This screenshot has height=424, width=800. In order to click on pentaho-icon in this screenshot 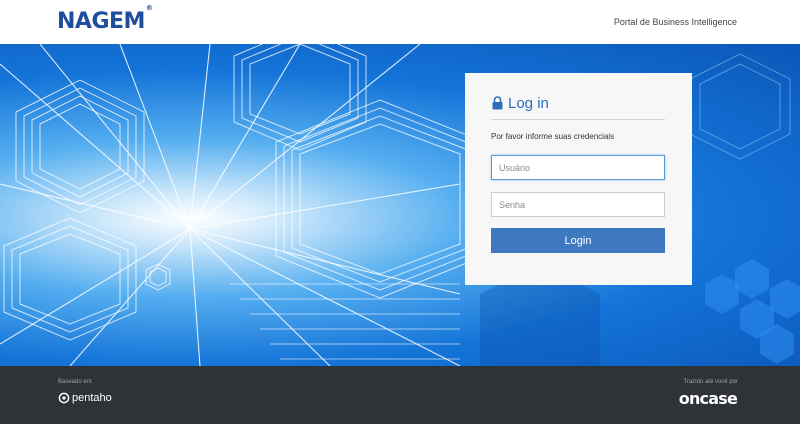, I will do `click(64, 398)`.